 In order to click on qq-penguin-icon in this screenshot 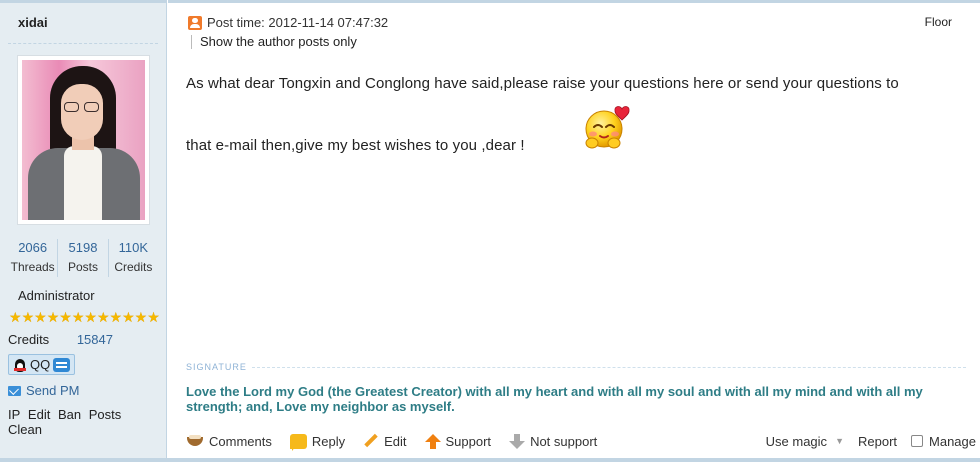, I will do `click(20, 365)`.